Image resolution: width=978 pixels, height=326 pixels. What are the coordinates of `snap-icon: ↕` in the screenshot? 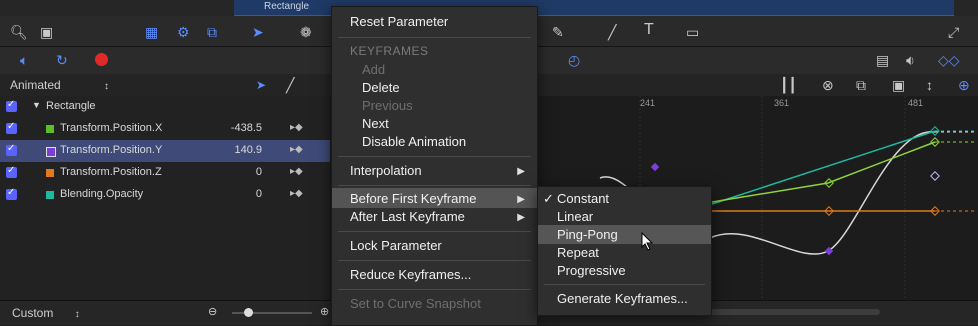 It's located at (929, 85).